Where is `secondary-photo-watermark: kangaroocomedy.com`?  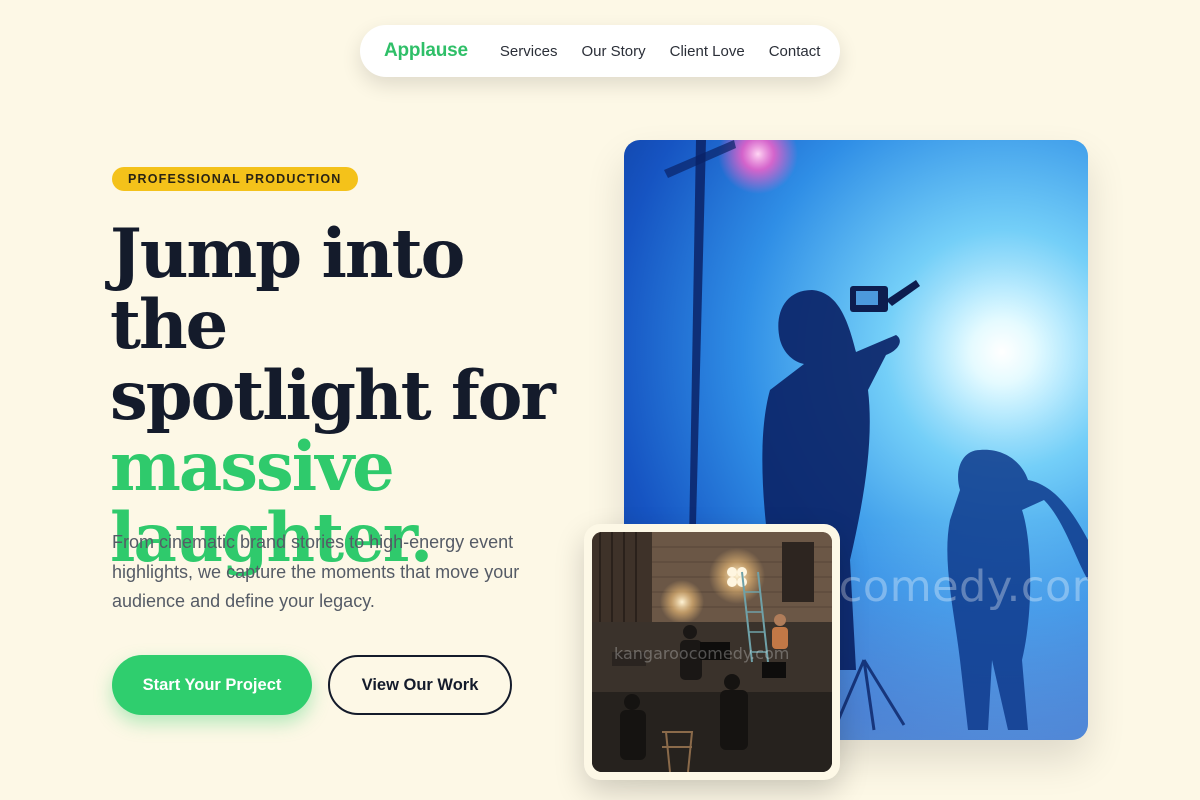
secondary-photo-watermark: kangaroocomedy.com is located at coordinates (702, 653).